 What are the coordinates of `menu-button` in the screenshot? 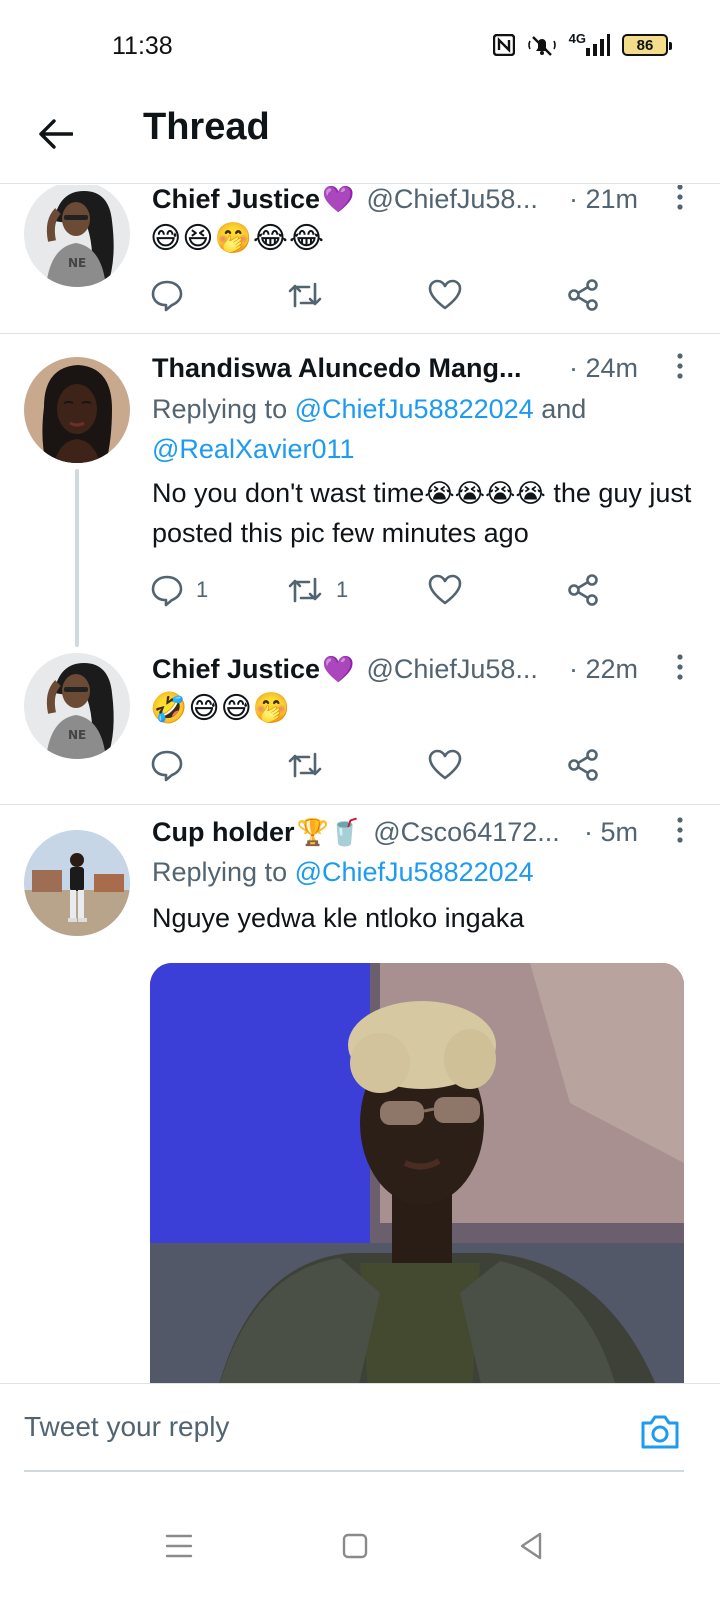 It's located at (179, 1546).